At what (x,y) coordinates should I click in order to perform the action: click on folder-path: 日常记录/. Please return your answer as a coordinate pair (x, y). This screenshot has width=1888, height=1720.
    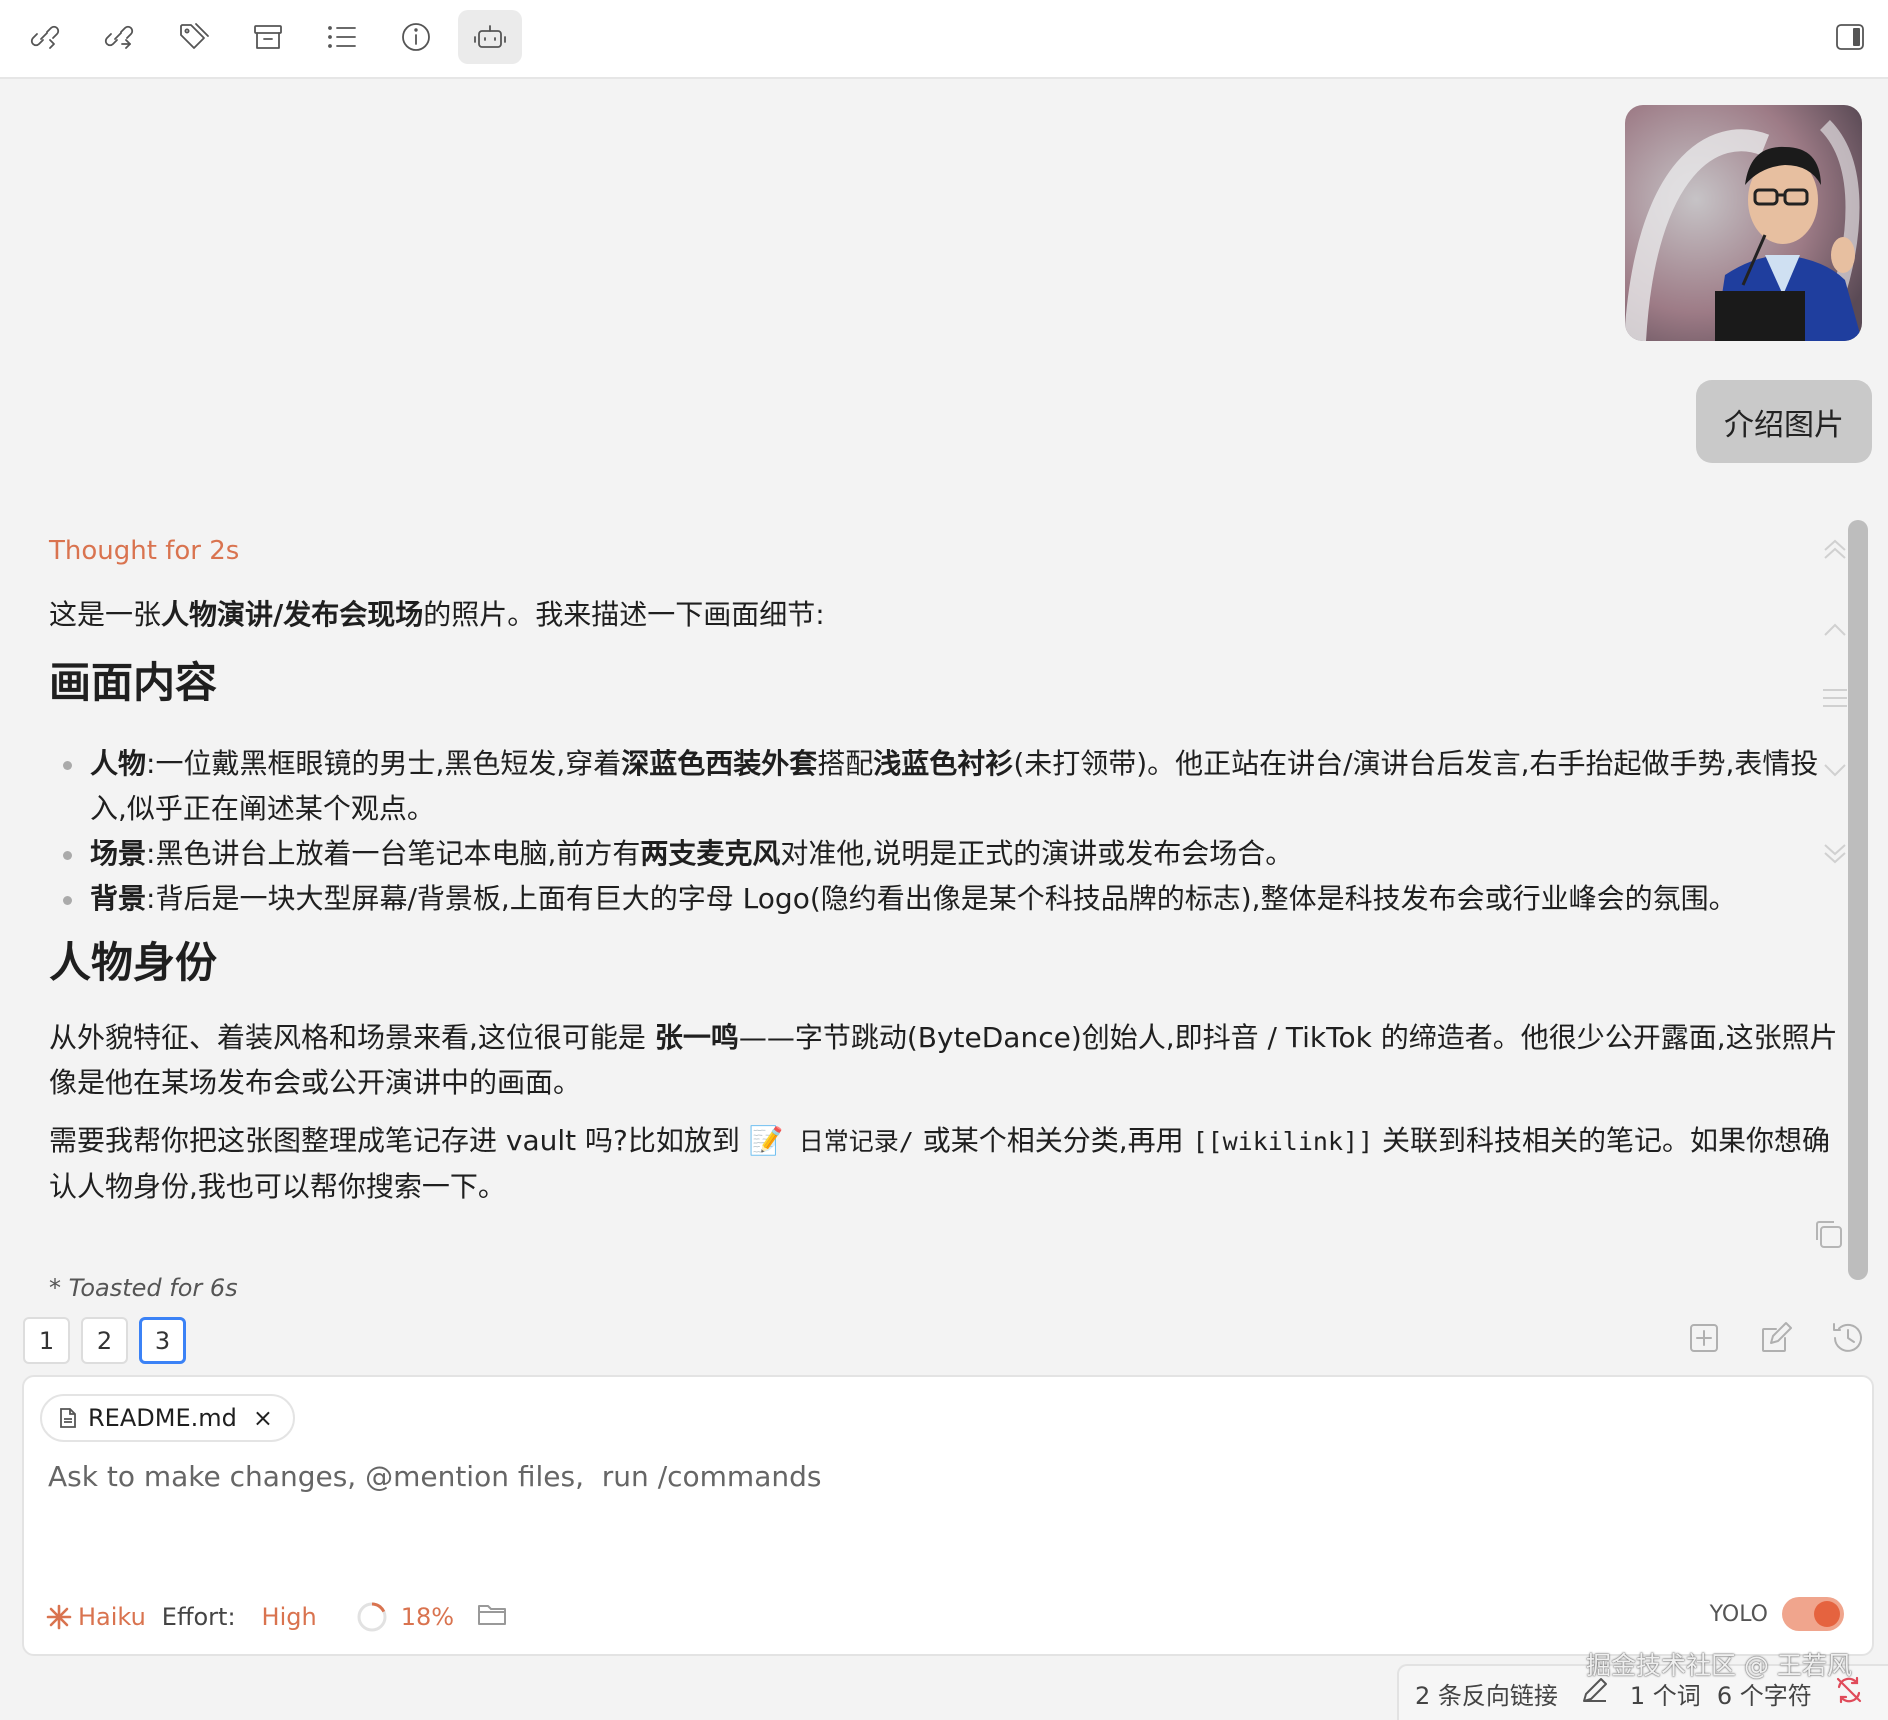
    Looking at the image, I should click on (849, 1141).